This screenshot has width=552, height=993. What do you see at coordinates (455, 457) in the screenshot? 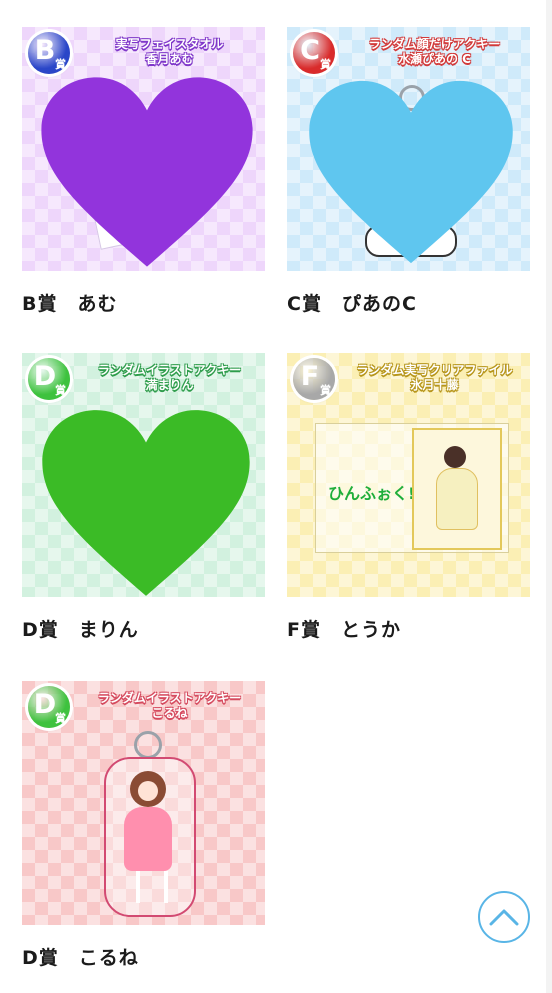
I see `idol-figure` at bounding box center [455, 457].